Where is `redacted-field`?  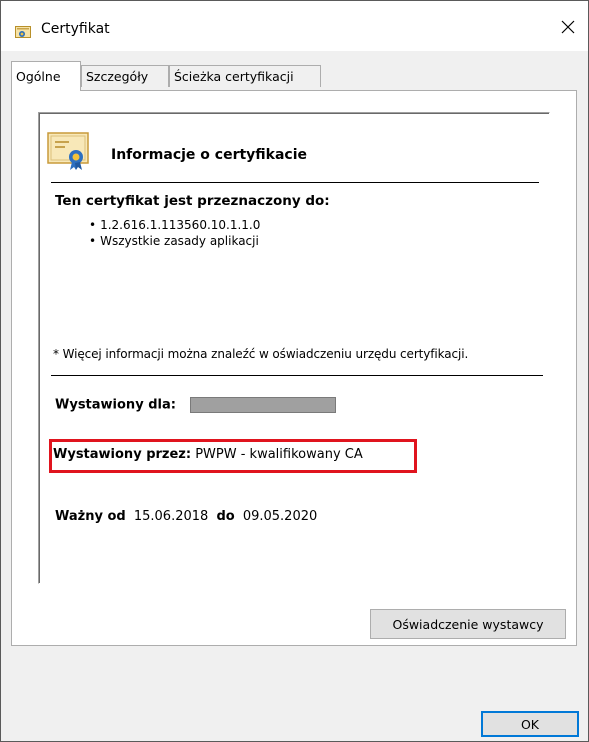
redacted-field is located at coordinates (262, 405).